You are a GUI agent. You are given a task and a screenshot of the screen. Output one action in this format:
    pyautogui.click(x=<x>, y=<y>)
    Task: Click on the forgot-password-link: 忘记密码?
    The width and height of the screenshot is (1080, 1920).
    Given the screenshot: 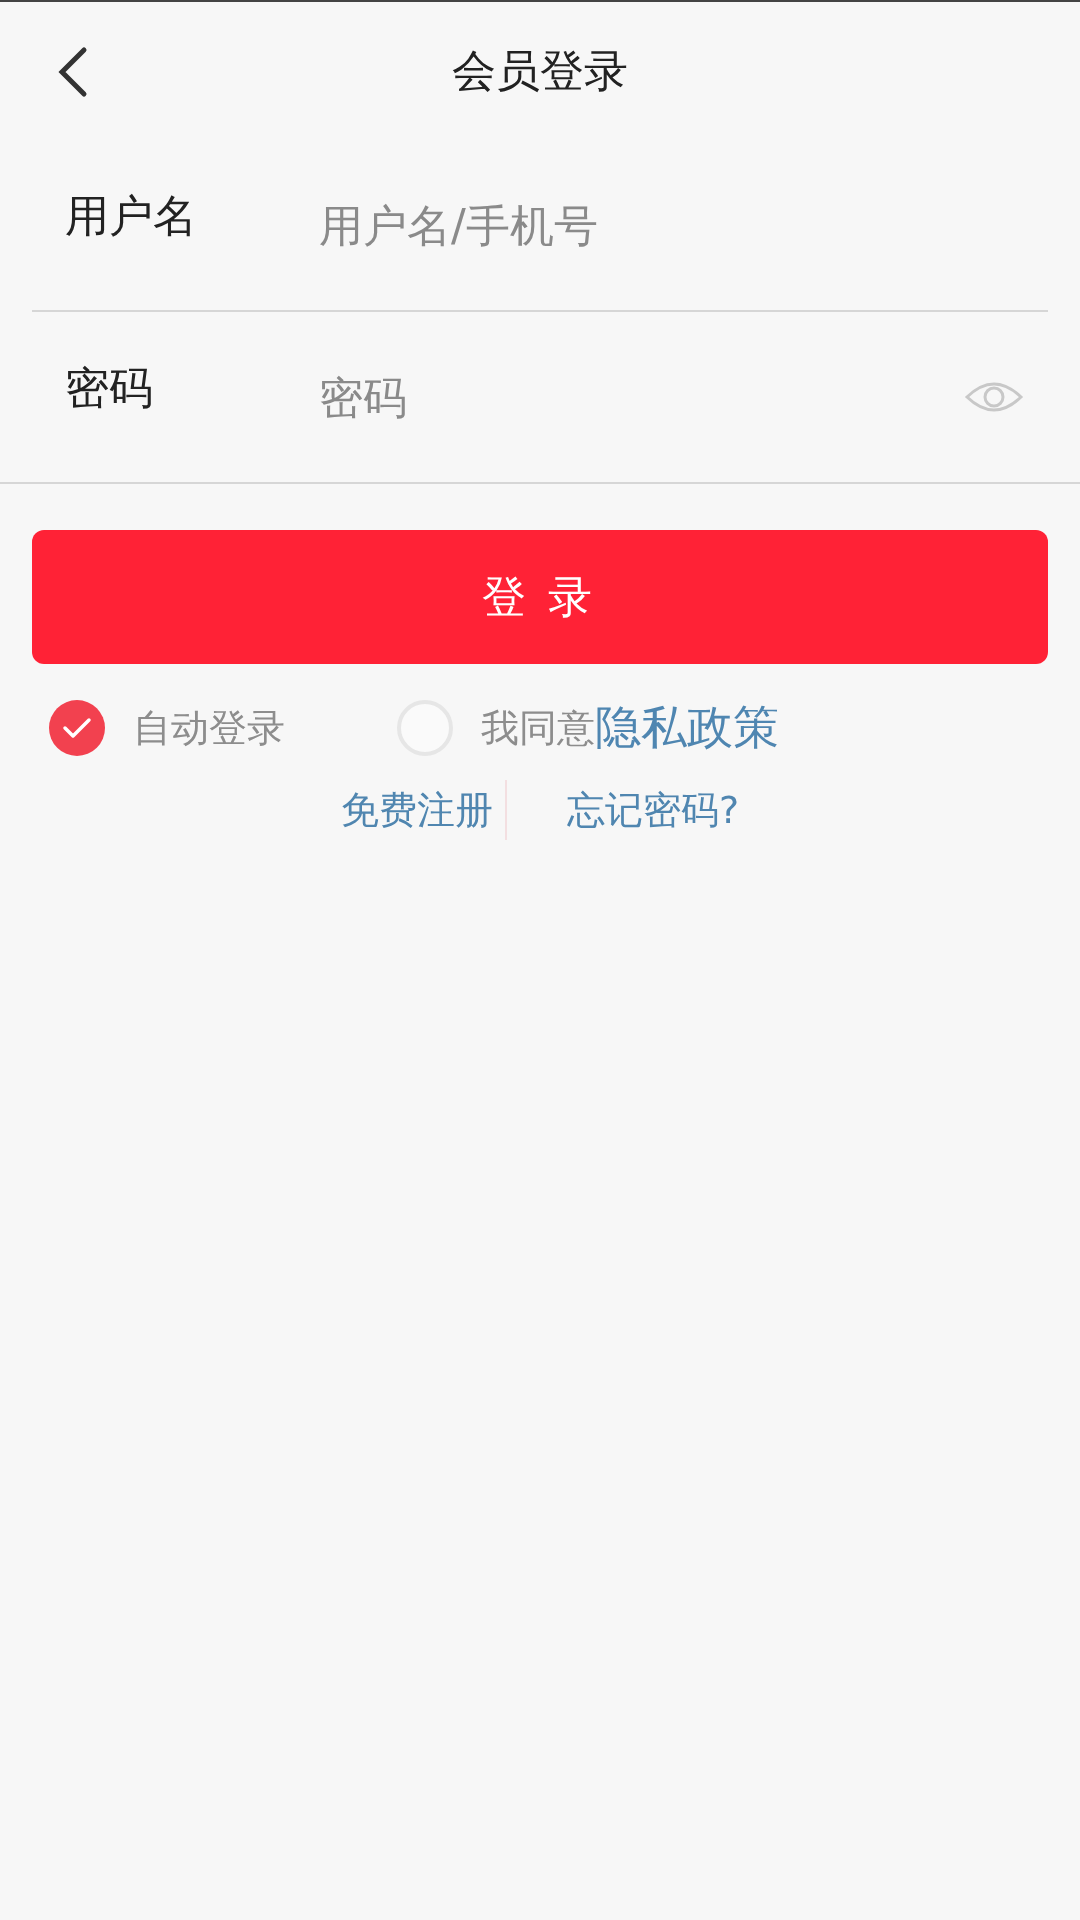 What is the action you would take?
    pyautogui.click(x=653, y=810)
    